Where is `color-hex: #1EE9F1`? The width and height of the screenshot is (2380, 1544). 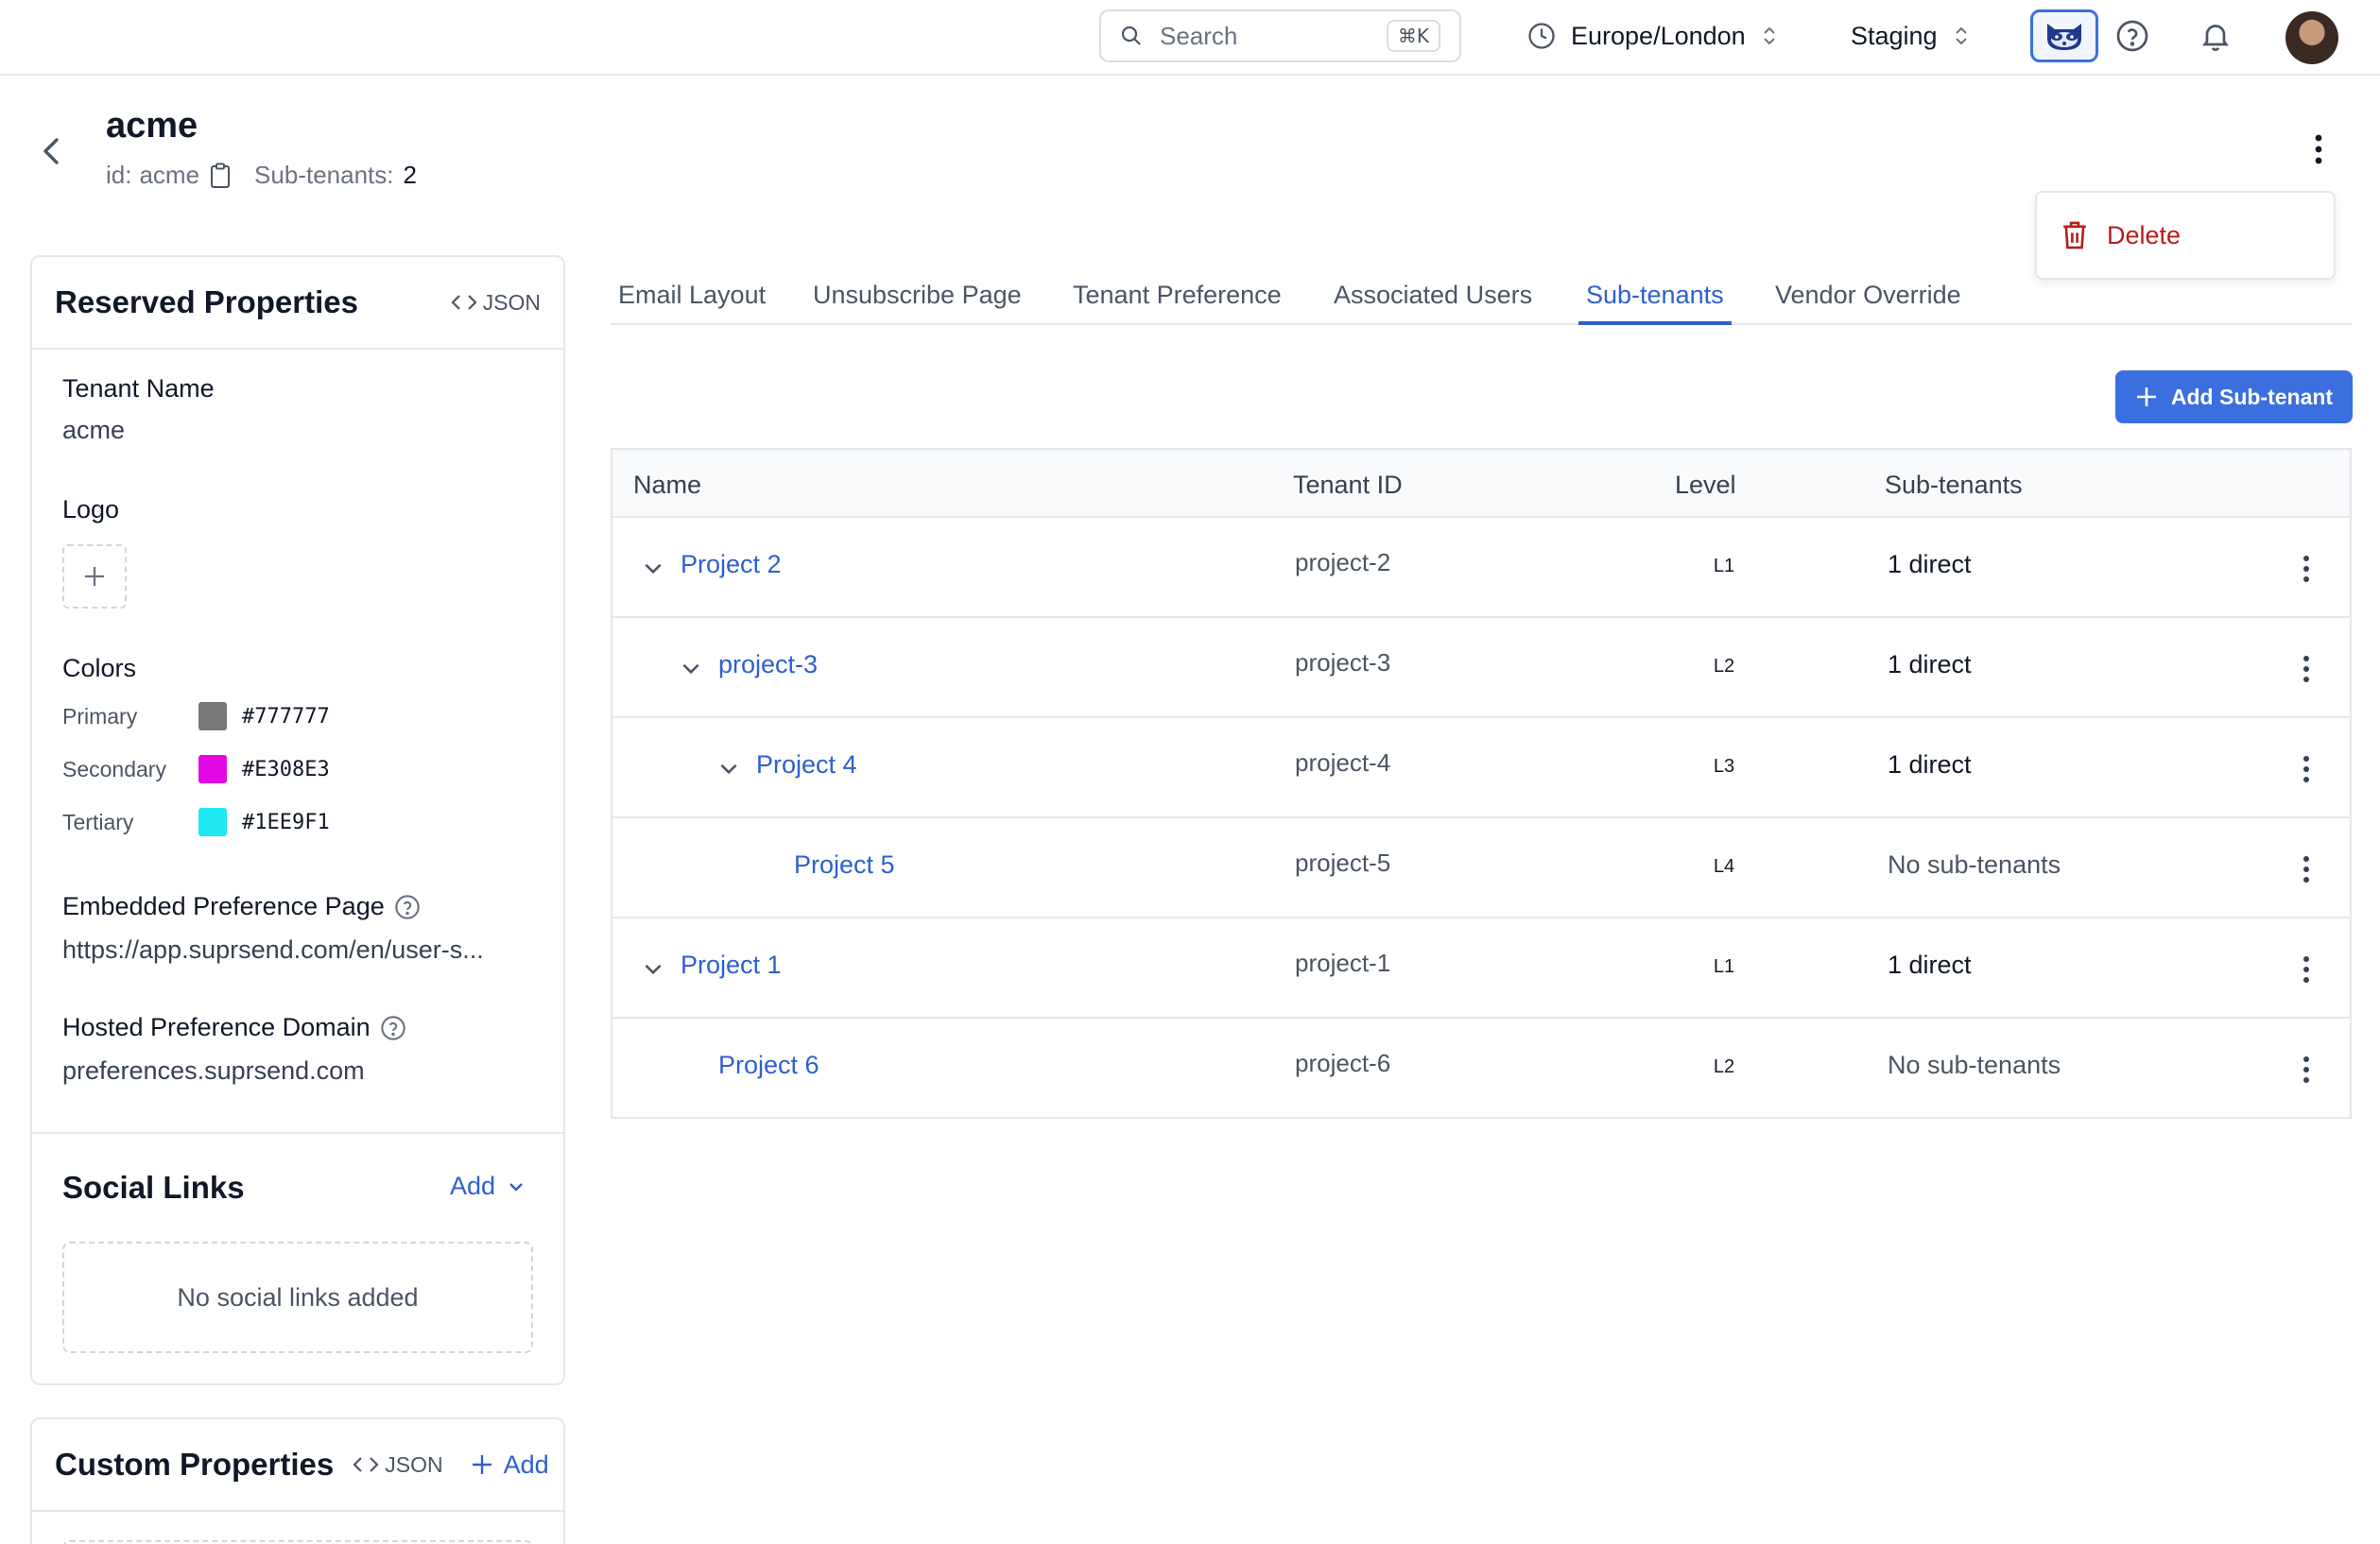 color-hex: #1EE9F1 is located at coordinates (286, 822).